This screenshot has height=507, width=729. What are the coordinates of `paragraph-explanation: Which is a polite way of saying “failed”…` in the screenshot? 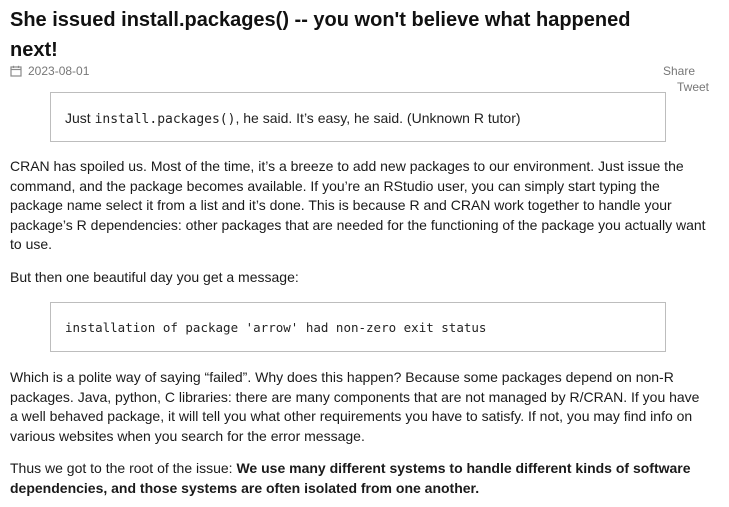 It's located at (355, 406).